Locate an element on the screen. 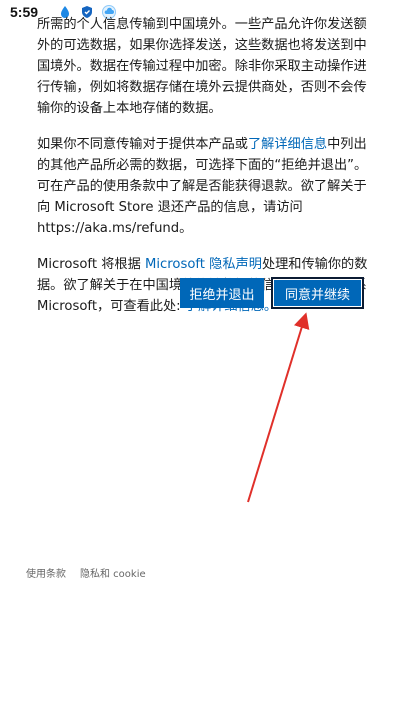 Image resolution: width=400 pixels, height=711 pixels. accept-button: 同意并继续 is located at coordinates (317, 293).